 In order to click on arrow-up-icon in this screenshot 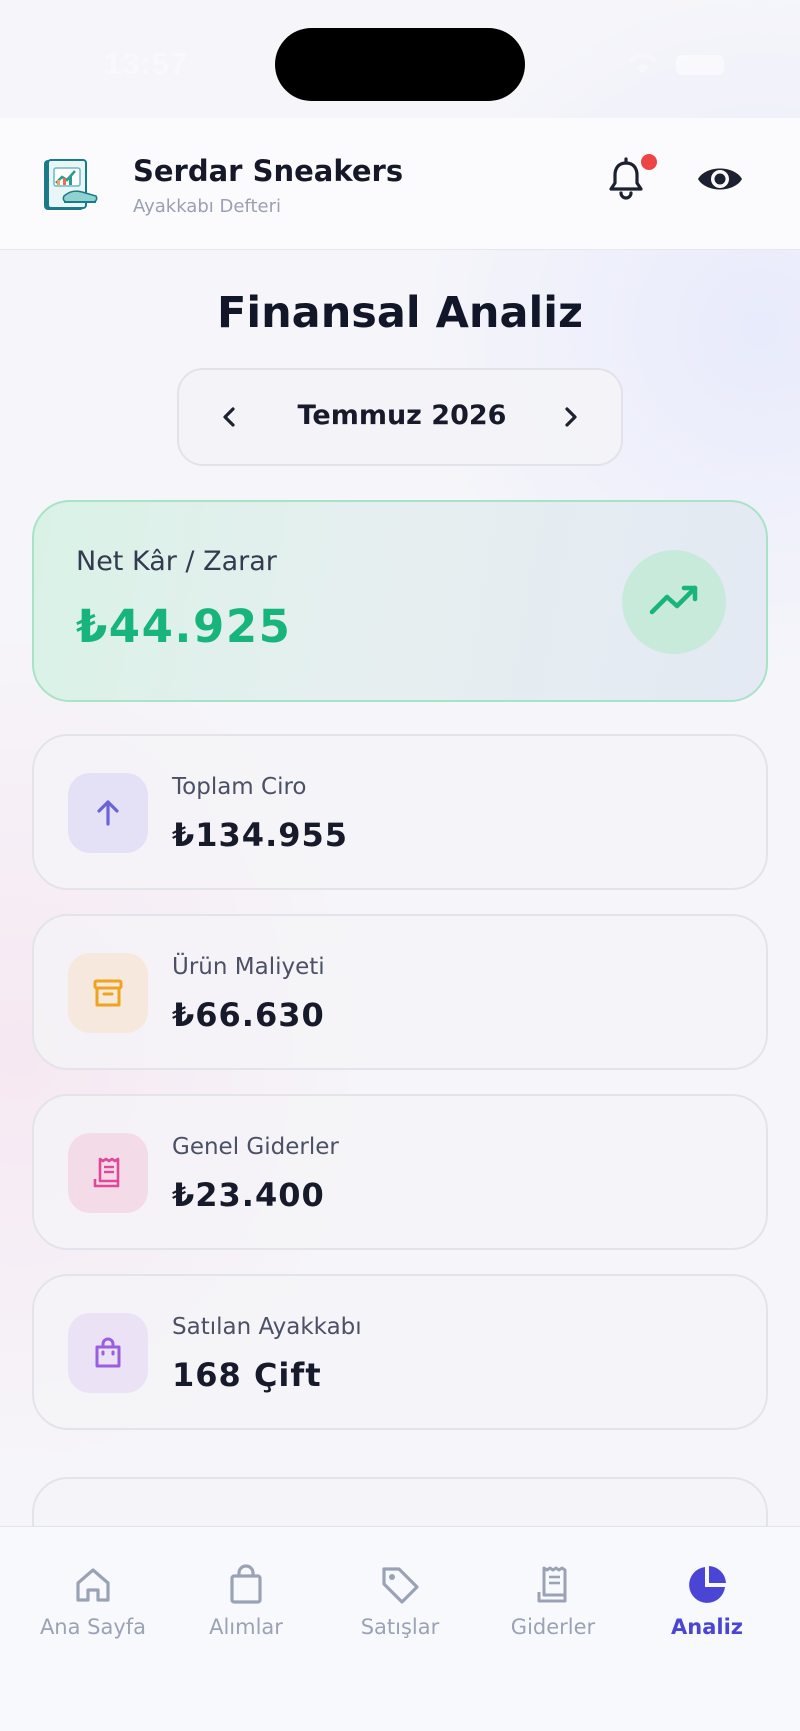, I will do `click(108, 813)`.